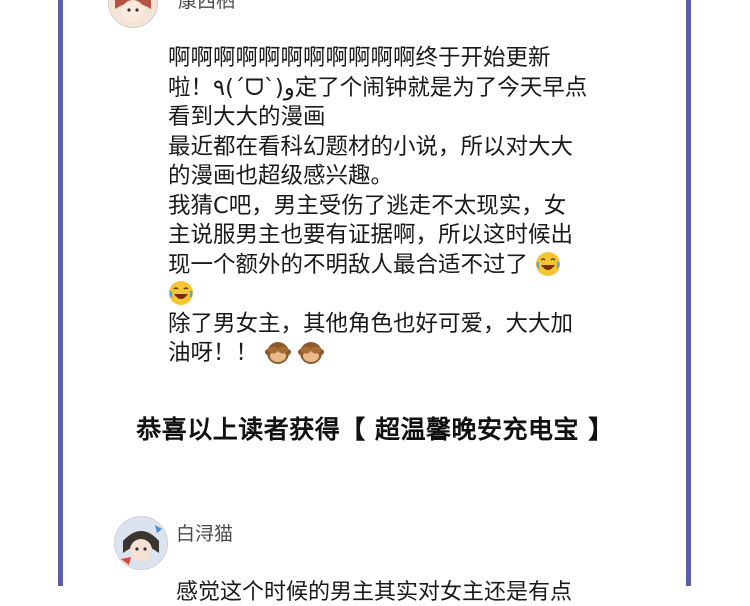 This screenshot has width=750, height=606. I want to click on comment-line-text: 现一个额外的不明敌人最合适不过了, so click(348, 264).